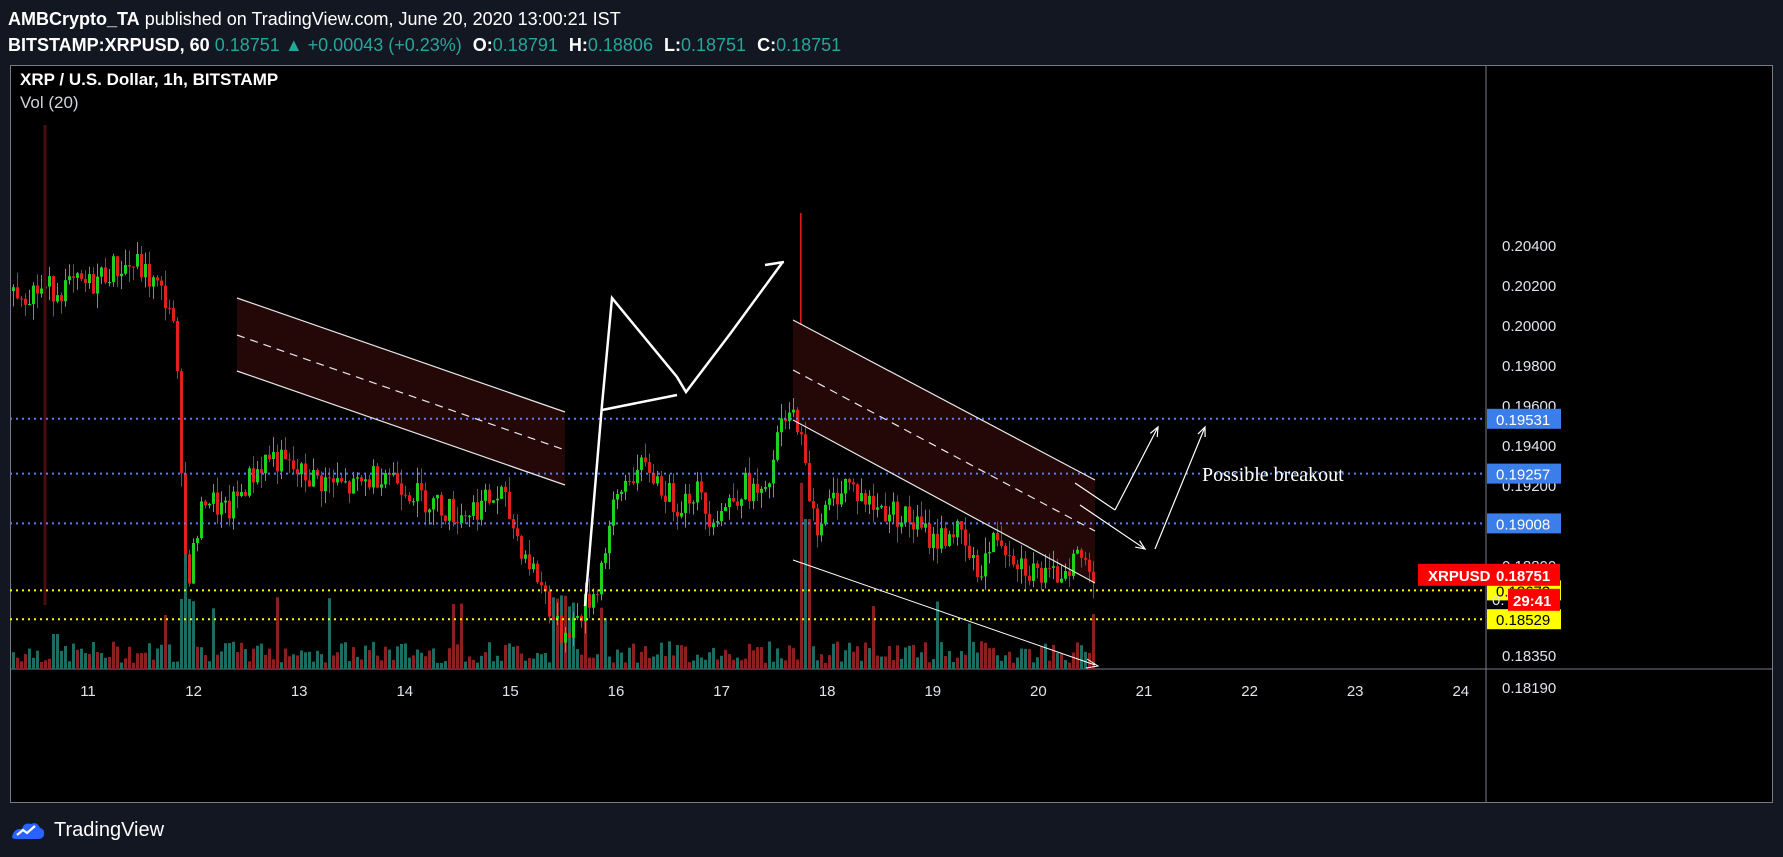  I want to click on tradingview-logo-icon, so click(28, 830).